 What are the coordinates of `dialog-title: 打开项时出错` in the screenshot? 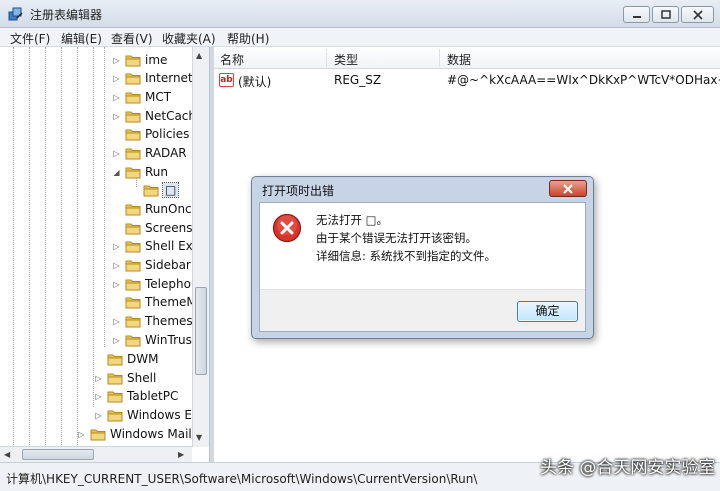 It's located at (298, 191).